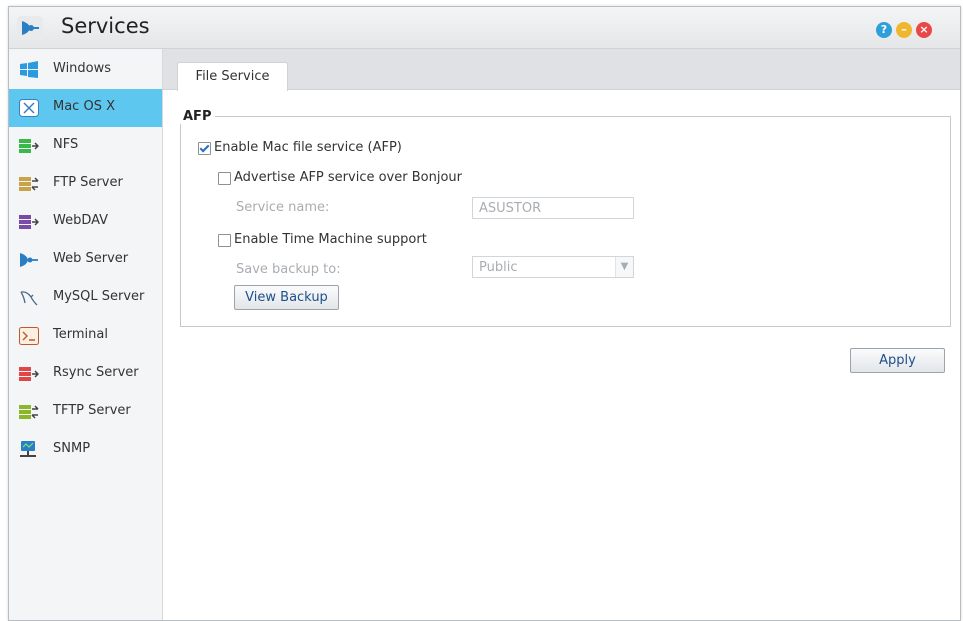  What do you see at coordinates (283, 207) in the screenshot?
I see `service-name-label: Service name:` at bounding box center [283, 207].